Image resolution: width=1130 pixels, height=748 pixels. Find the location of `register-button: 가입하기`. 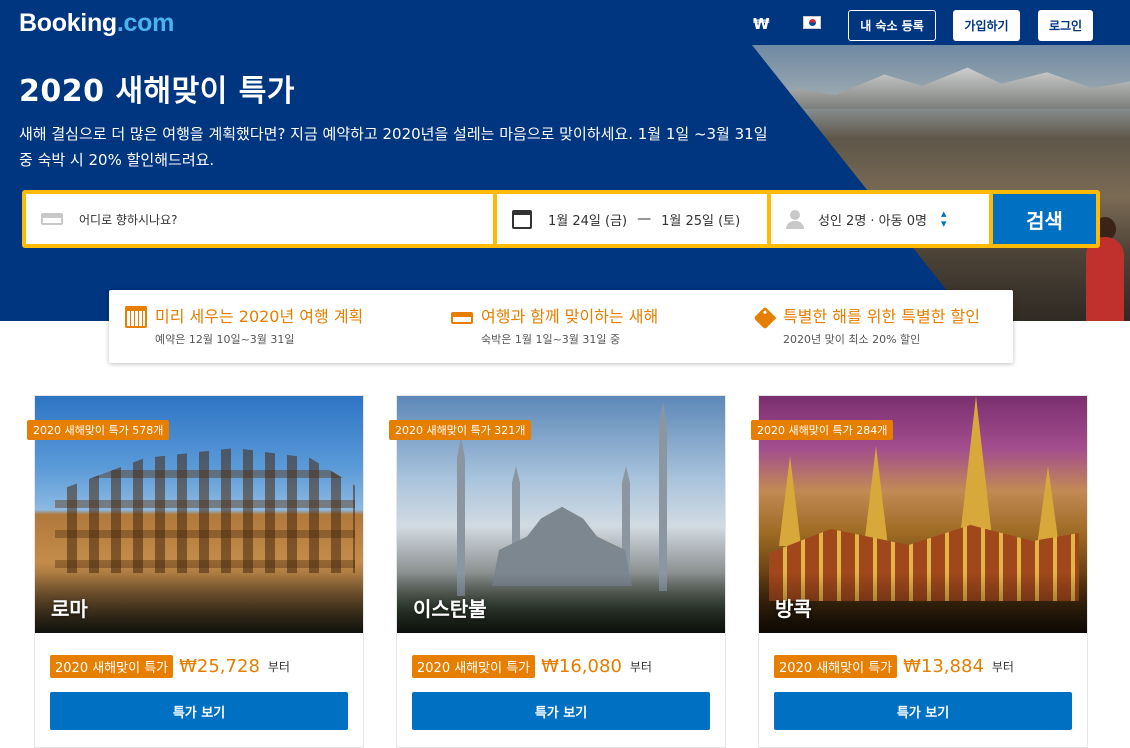

register-button: 가입하기 is located at coordinates (986, 25).